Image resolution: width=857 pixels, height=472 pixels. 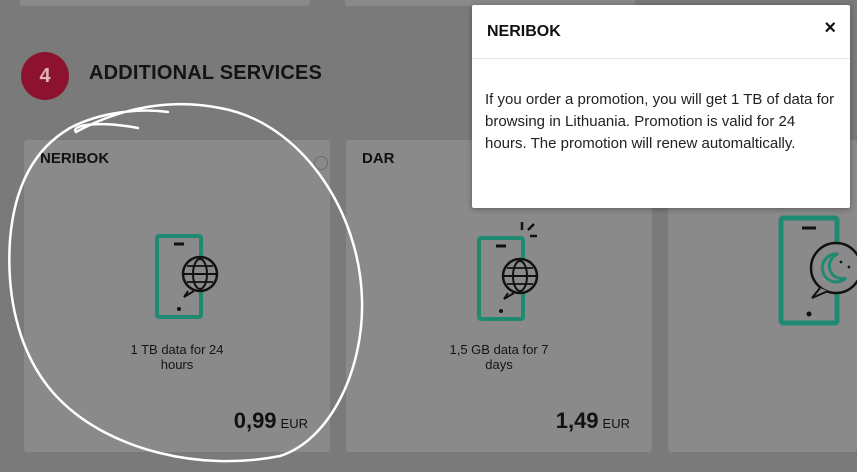 What do you see at coordinates (378, 158) in the screenshot?
I see `card-title: DAR` at bounding box center [378, 158].